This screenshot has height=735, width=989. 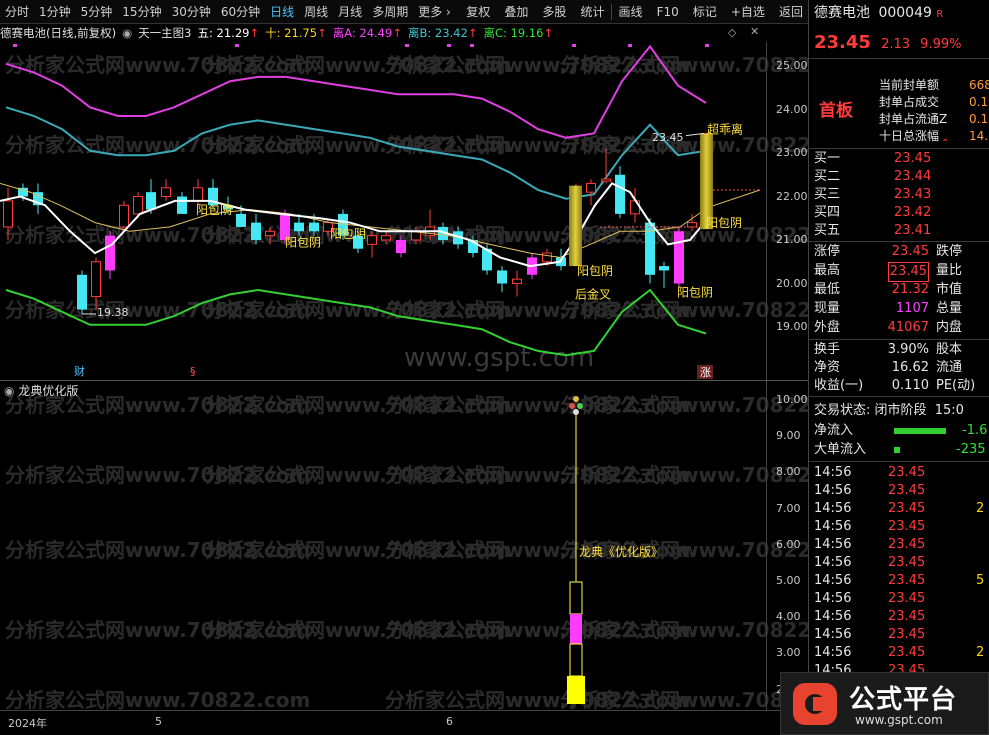 I want to click on period-tab-2: 5分钟, so click(x=97, y=12).